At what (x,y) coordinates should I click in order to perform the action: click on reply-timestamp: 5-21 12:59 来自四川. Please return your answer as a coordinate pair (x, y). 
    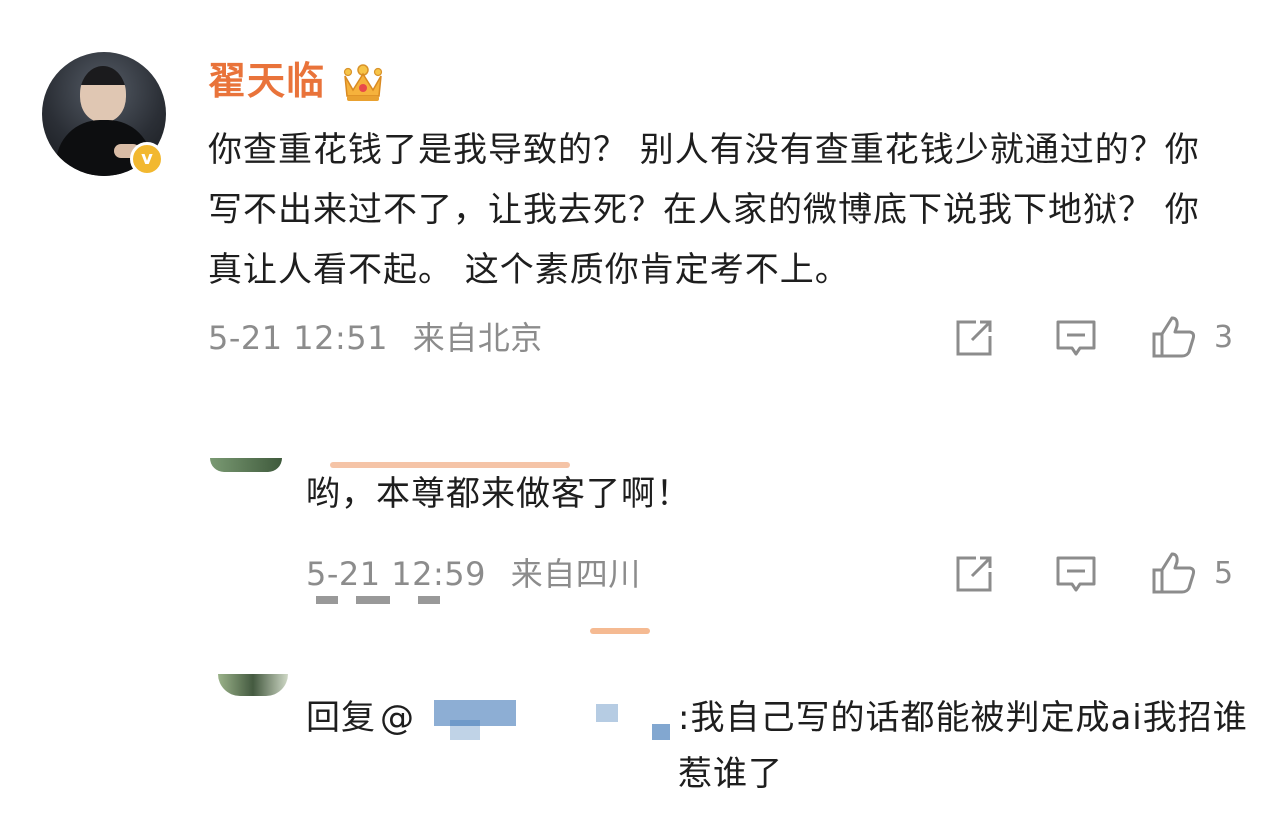
    Looking at the image, I should click on (473, 574).